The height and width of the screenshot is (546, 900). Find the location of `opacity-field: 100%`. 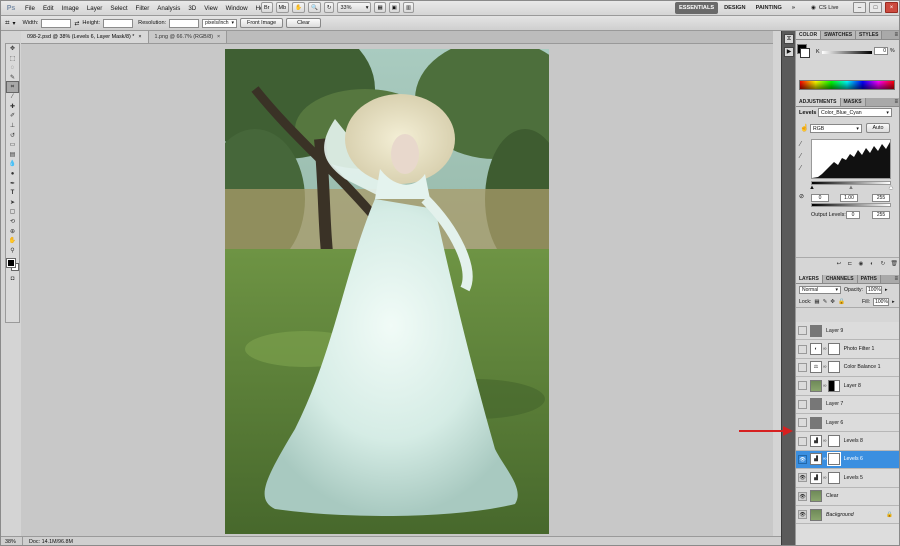

opacity-field: 100% is located at coordinates (874, 290).